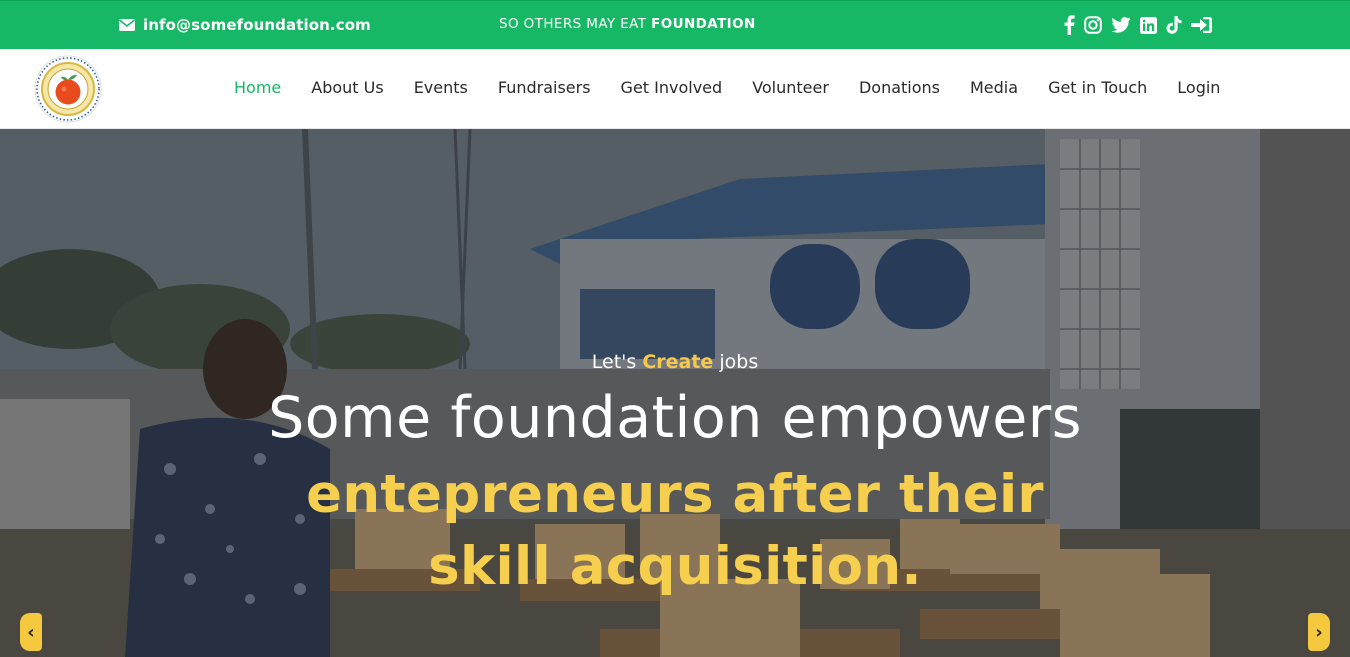 The width and height of the screenshot is (1350, 657). Describe the element at coordinates (675, 418) in the screenshot. I see `hero-headline: Some foundation empowers` at that location.